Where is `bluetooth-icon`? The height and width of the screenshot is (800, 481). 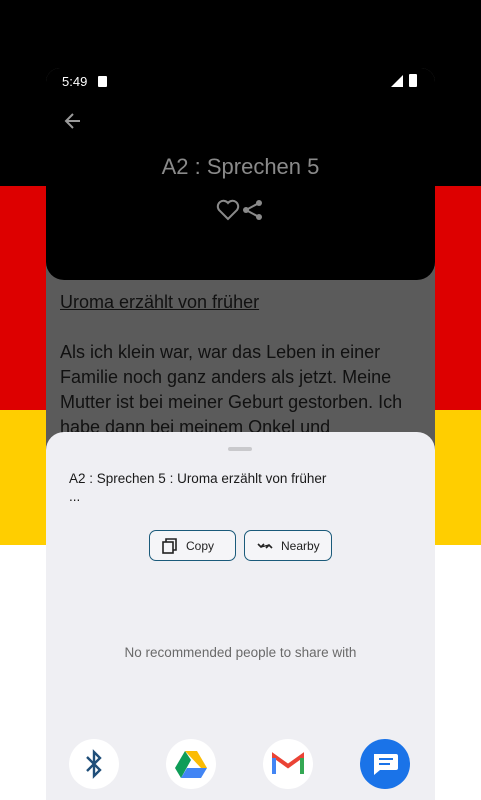
bluetooth-icon is located at coordinates (94, 764).